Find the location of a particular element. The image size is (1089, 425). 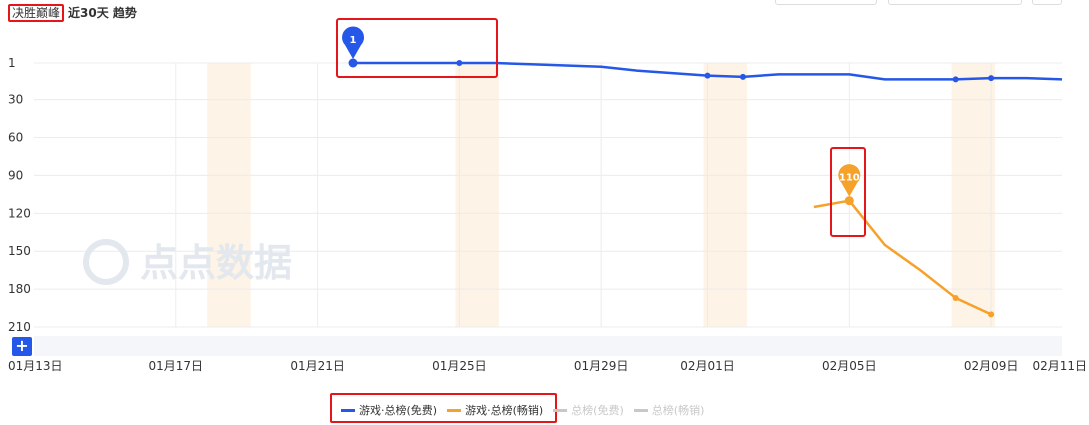

legend-label: 游戏·总榜(免费) is located at coordinates (398, 410).